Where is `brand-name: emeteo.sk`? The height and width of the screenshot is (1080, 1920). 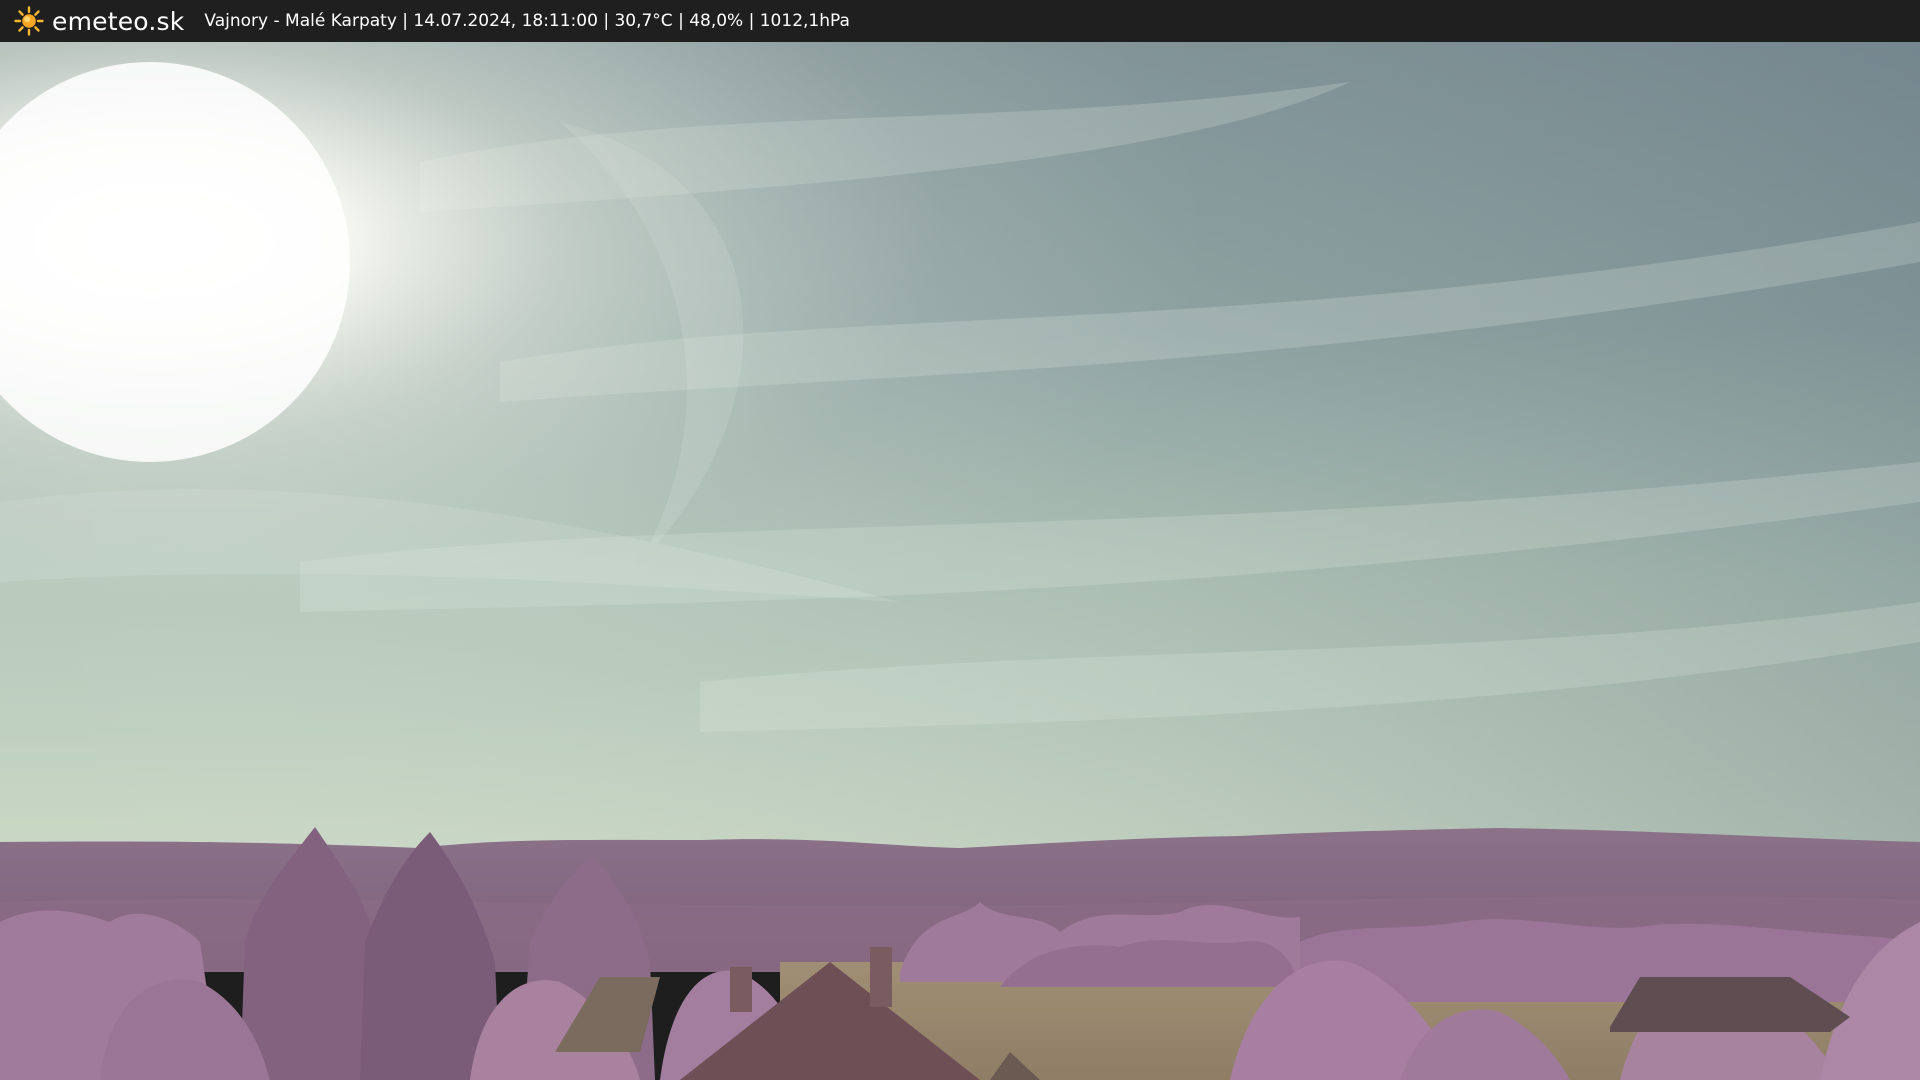 brand-name: emeteo.sk is located at coordinates (118, 21).